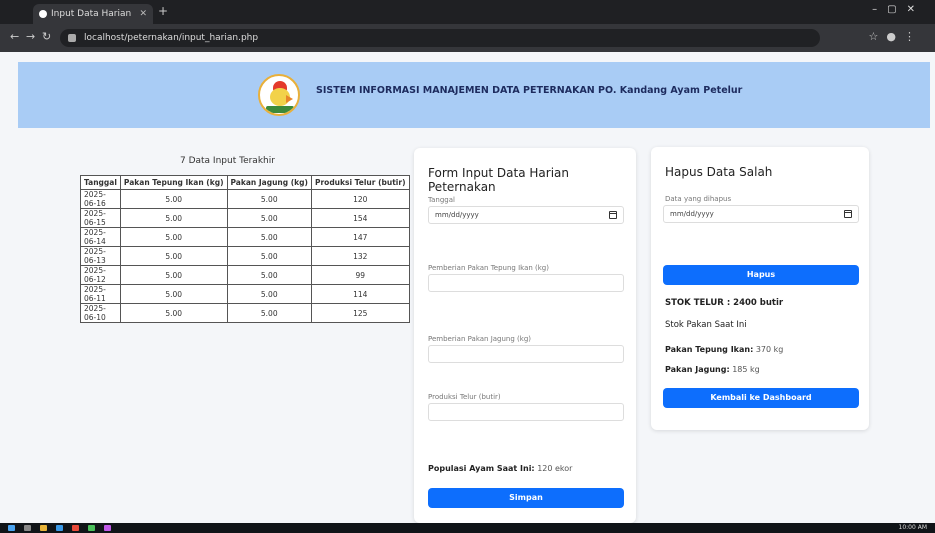  I want to click on corn-stock-label: Pakan Jagung:, so click(697, 369).